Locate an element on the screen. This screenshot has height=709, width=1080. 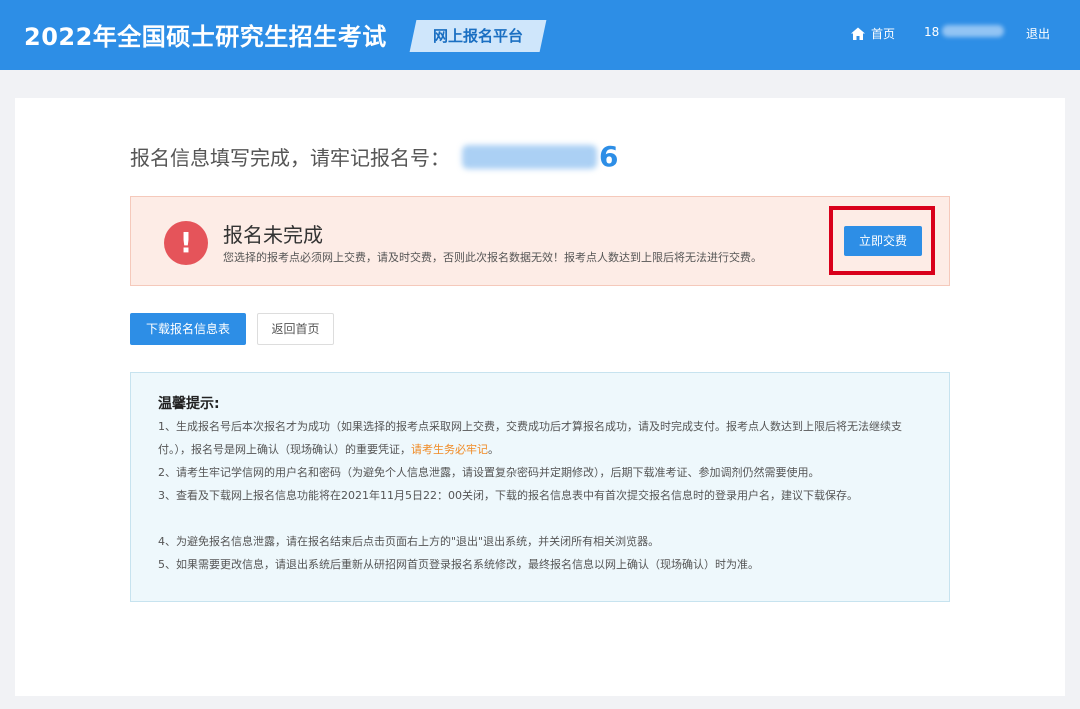
exclamation-icon: ! is located at coordinates (186, 243).